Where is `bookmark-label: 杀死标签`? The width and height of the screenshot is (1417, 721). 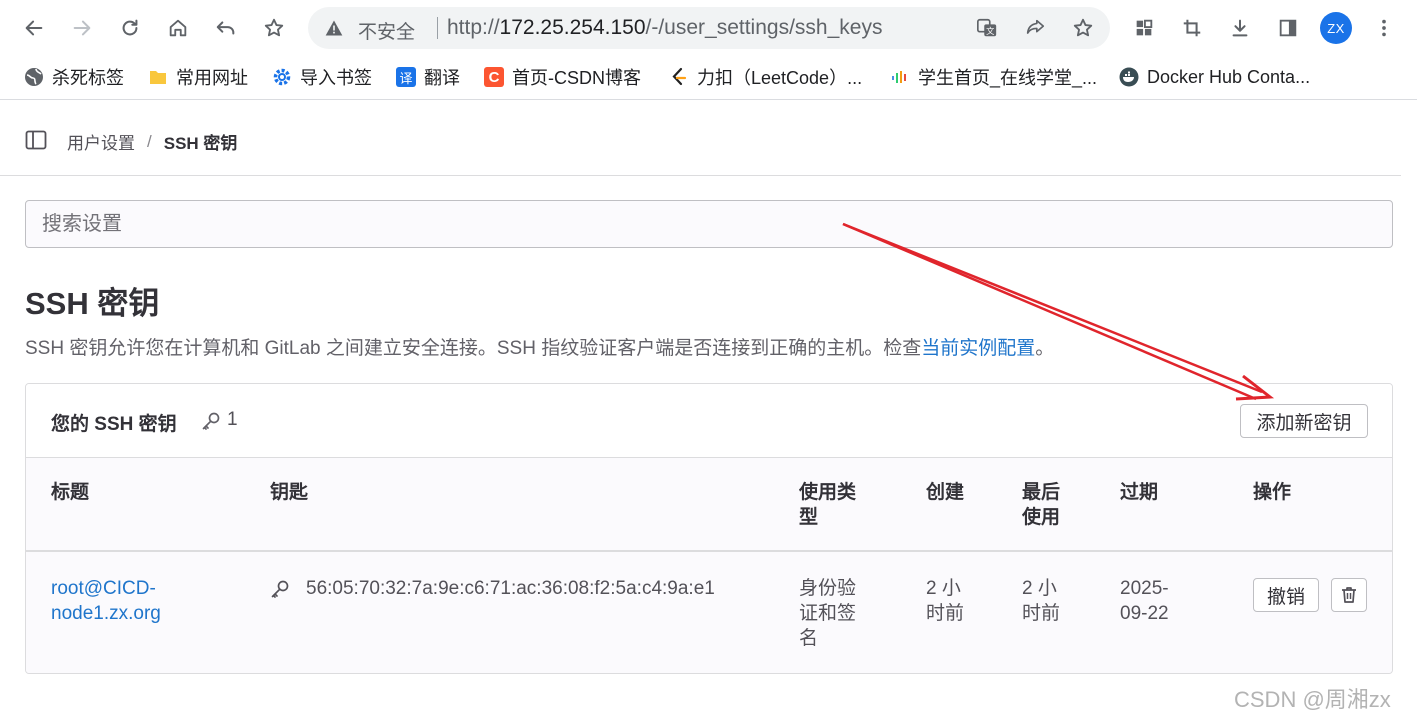
bookmark-label: 杀死标签 is located at coordinates (88, 78).